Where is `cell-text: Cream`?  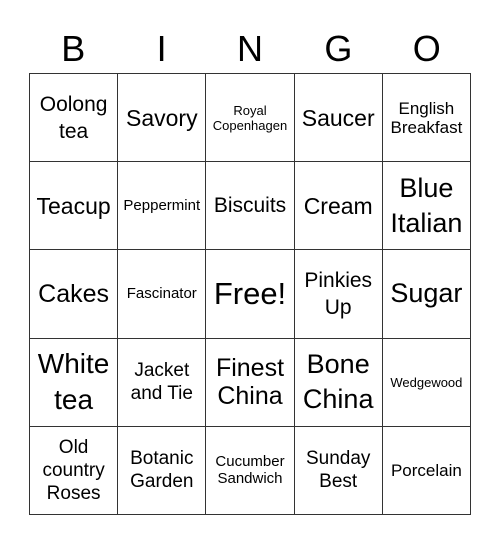
cell-text: Cream is located at coordinates (338, 205).